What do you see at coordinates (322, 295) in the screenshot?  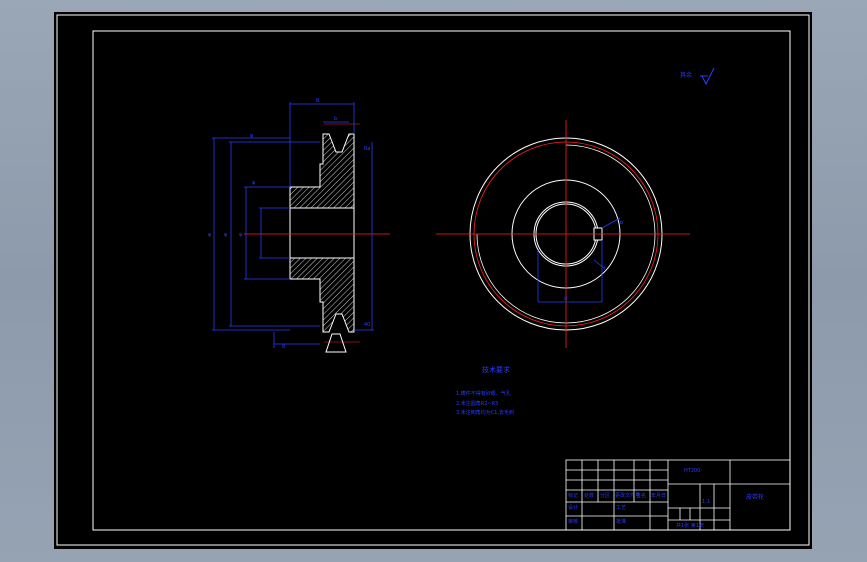 I see `pulley-lower-section` at bounding box center [322, 295].